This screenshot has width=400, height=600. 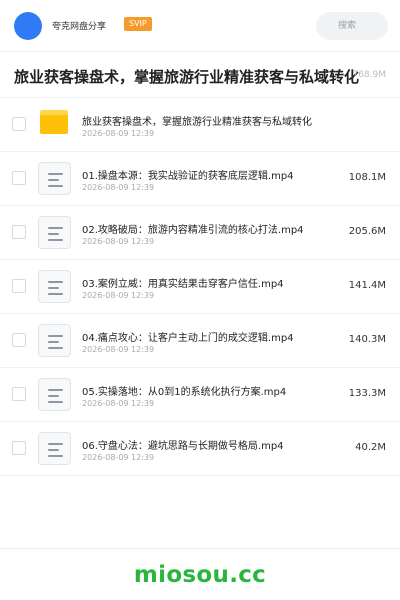 What do you see at coordinates (352, 26) in the screenshot?
I see `search-input: 搜索` at bounding box center [352, 26].